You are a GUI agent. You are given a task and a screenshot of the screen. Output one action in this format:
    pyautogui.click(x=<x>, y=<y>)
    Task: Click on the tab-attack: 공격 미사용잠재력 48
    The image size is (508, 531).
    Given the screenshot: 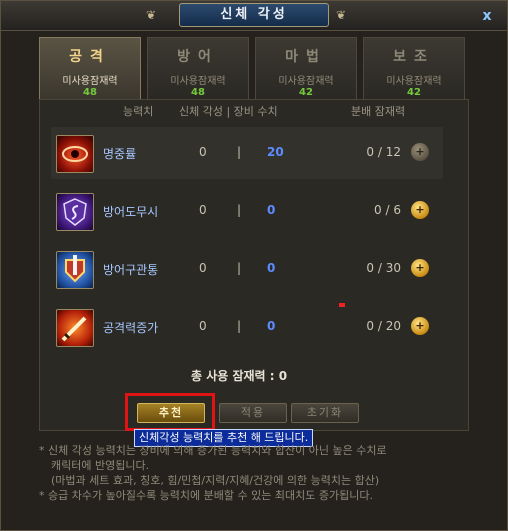 What is the action you would take?
    pyautogui.click(x=90, y=68)
    